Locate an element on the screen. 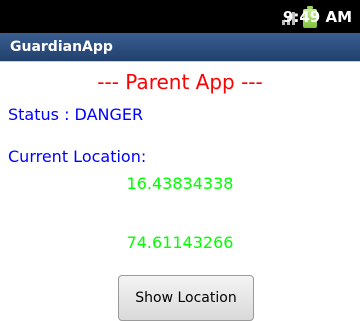  status-text: Status : DANGER is located at coordinates (76, 114).